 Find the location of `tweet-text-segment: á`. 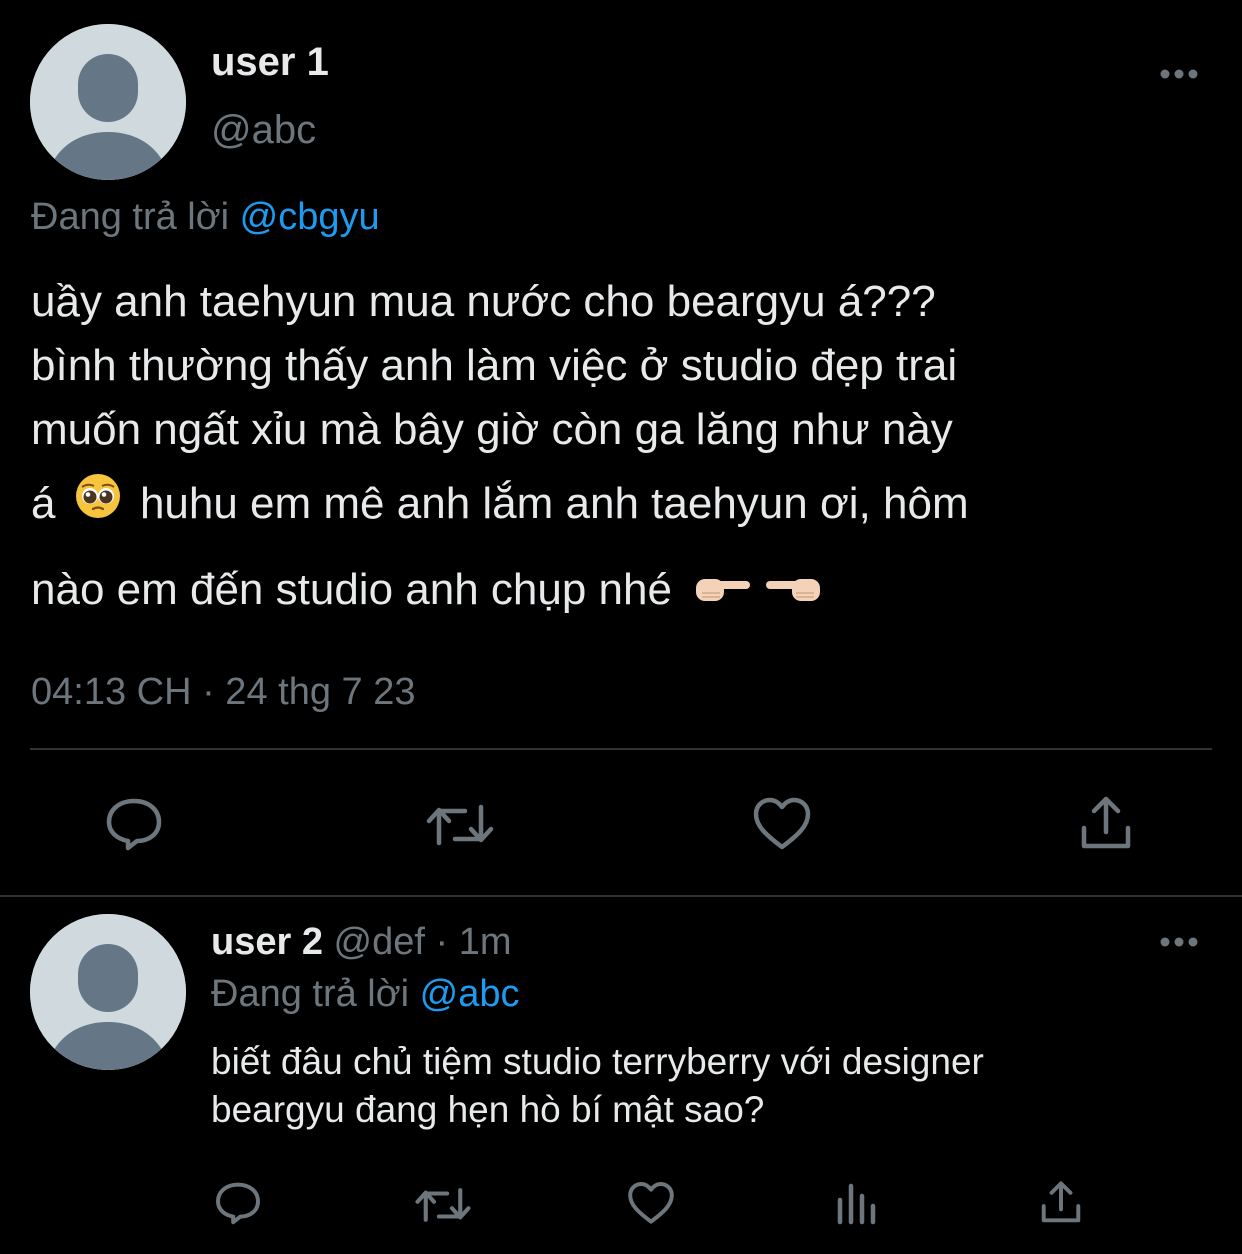

tweet-text-segment: á is located at coordinates (43, 503).